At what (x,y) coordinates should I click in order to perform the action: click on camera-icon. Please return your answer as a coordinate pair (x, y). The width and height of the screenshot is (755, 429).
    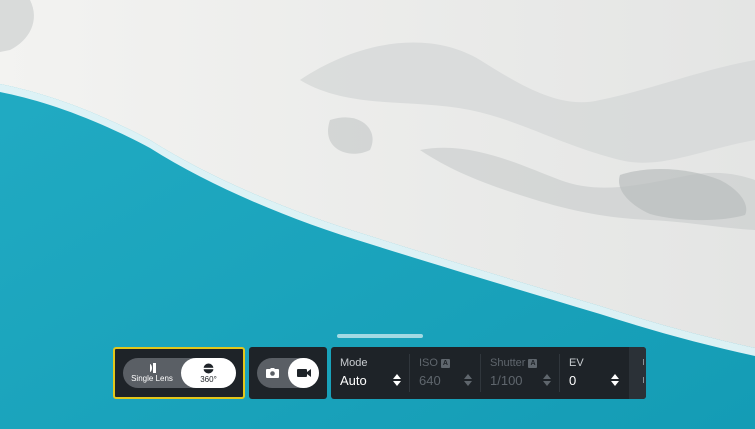
    Looking at the image, I should click on (272, 373).